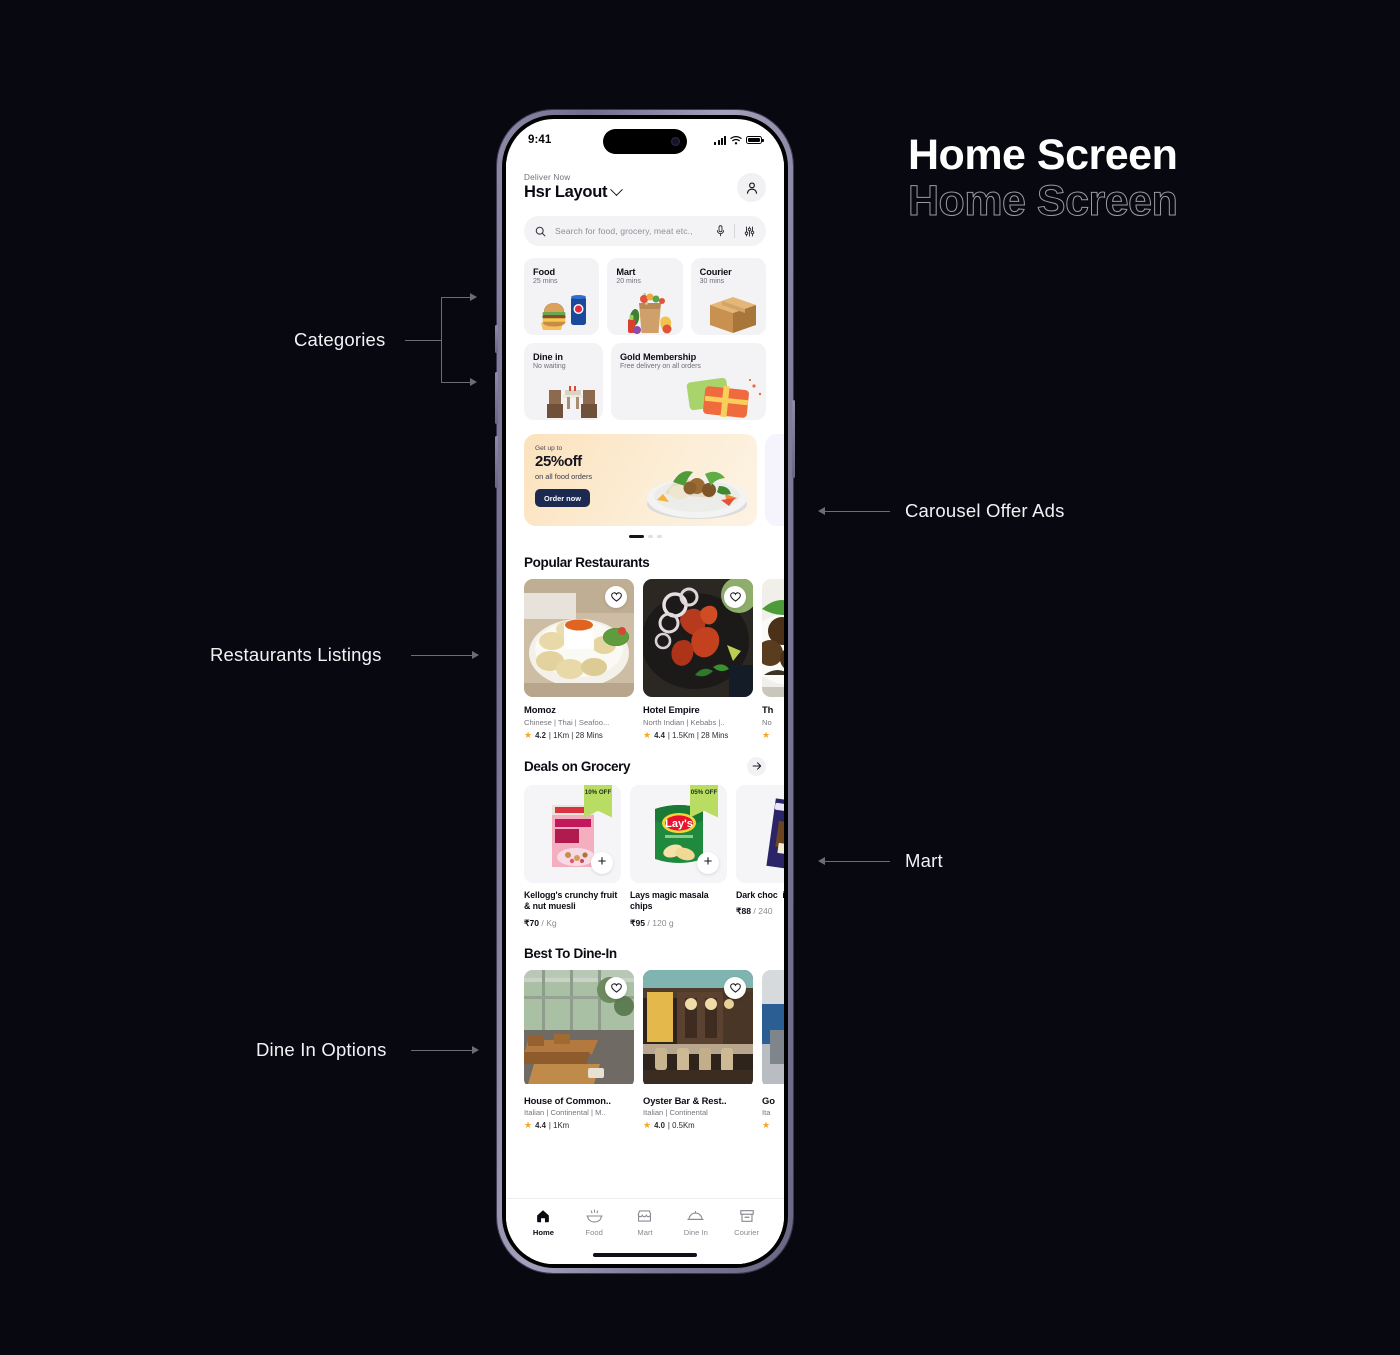  What do you see at coordinates (572, 833) in the screenshot?
I see `grocery-image: 10% OFF +` at bounding box center [572, 833].